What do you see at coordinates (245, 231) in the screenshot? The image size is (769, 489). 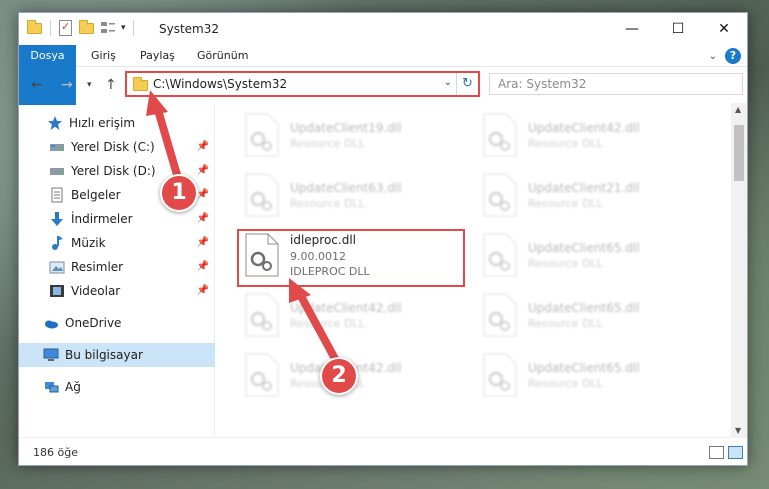 I see `annotation-arrows` at bounding box center [245, 231].